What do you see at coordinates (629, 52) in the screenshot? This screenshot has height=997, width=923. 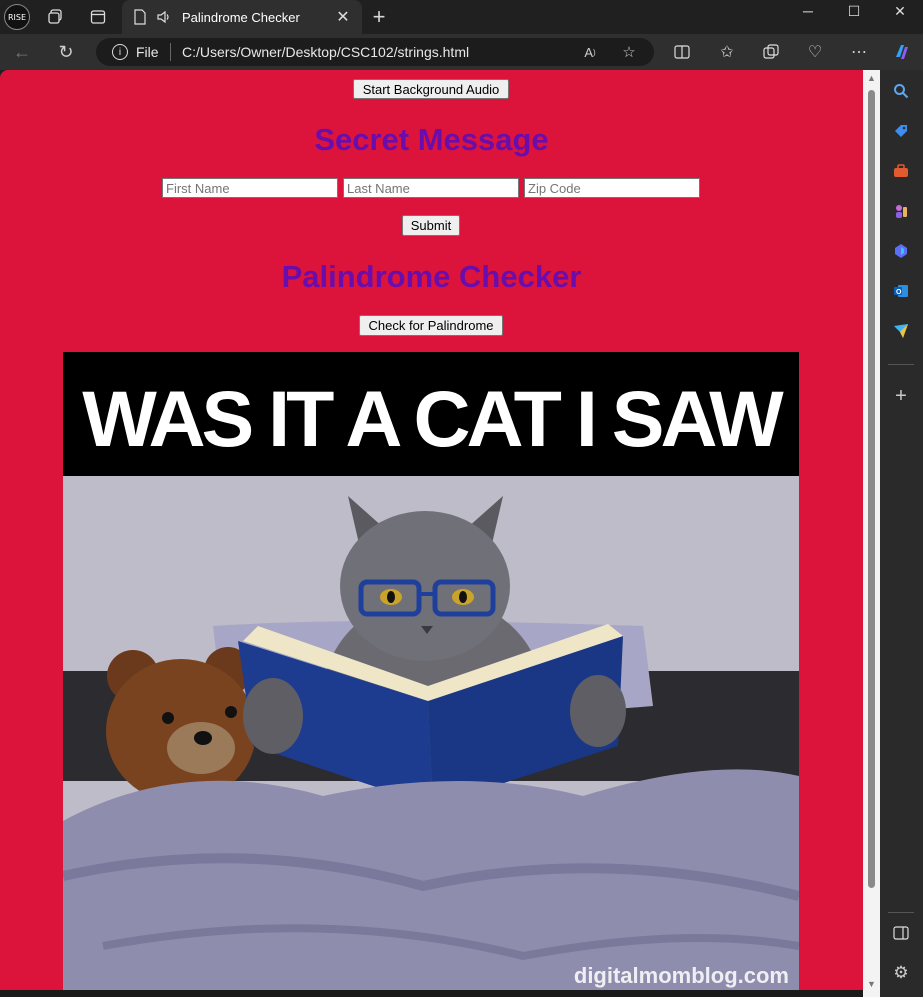 I see `favorite-star-icon: ☆` at bounding box center [629, 52].